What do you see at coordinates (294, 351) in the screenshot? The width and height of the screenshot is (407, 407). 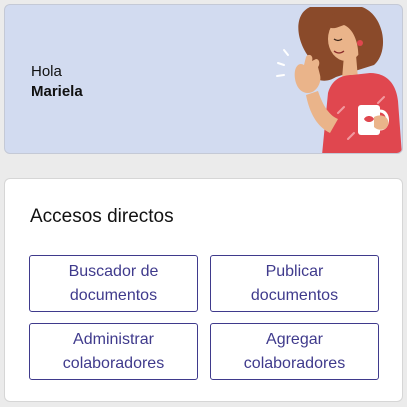 I see `add-collaborators-button: Agregar colaboradores` at bounding box center [294, 351].